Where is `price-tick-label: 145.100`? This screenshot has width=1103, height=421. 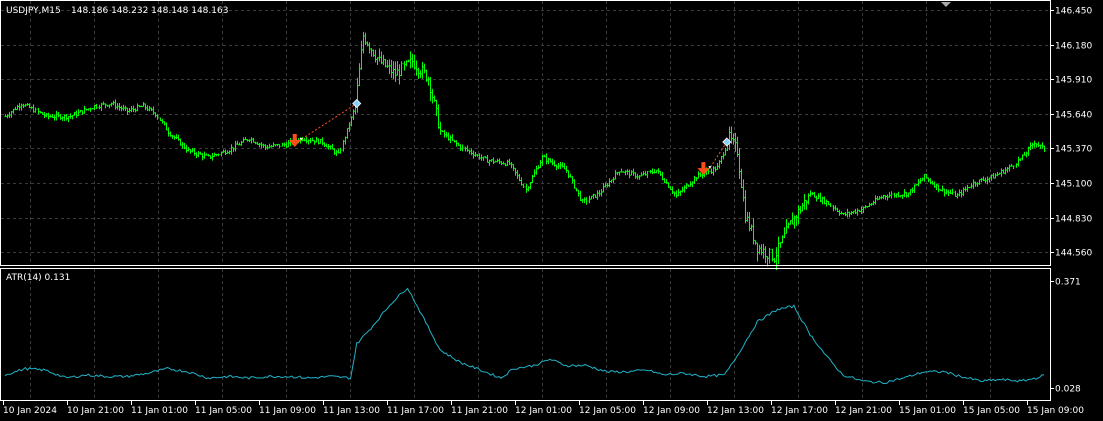 price-tick-label: 145.100 is located at coordinates (1073, 185).